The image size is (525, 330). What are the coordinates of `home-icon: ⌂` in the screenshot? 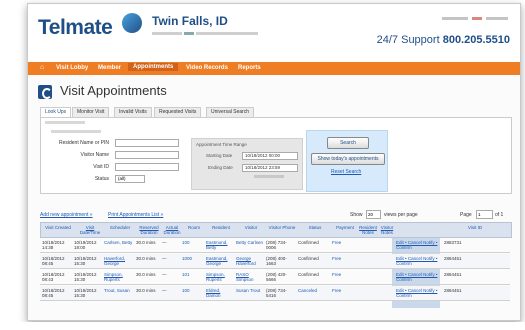 It's located at (42, 67).